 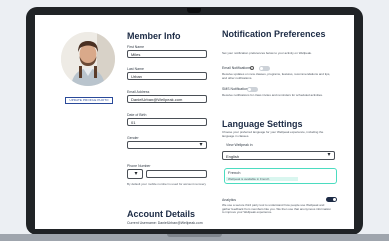 What do you see at coordinates (194, 10) in the screenshot?
I see `camera-notch` at bounding box center [194, 10].